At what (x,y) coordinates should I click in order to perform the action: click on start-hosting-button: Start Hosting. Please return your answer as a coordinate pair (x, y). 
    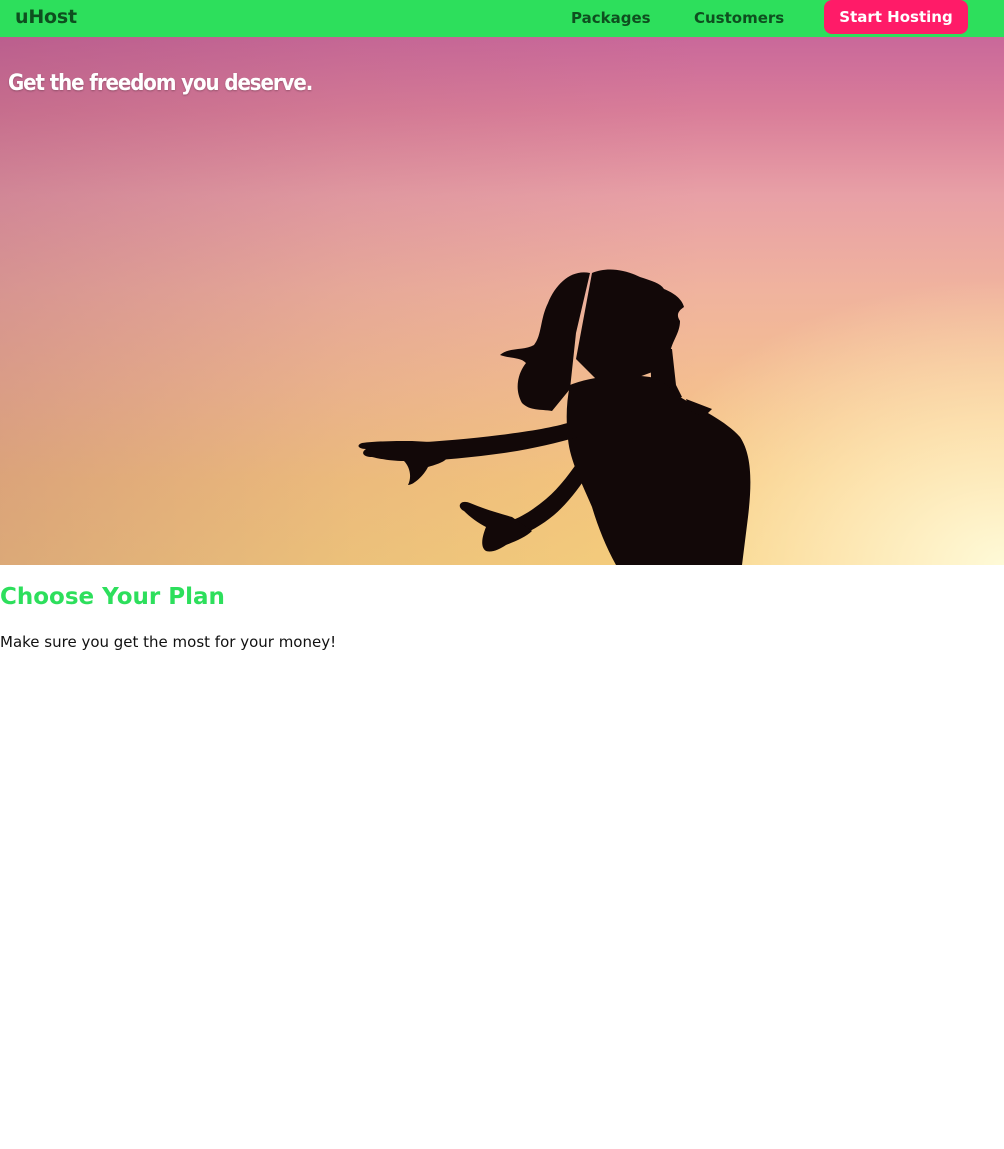
    Looking at the image, I should click on (896, 17).